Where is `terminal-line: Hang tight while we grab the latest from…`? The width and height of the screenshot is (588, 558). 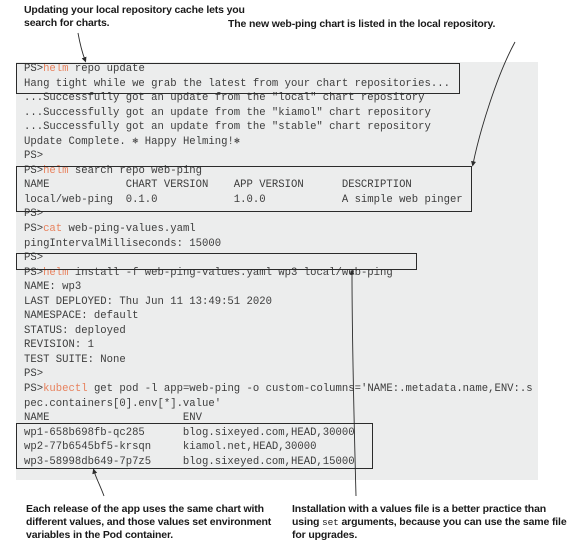
terminal-line: Hang tight while we grab the latest from… is located at coordinates (237, 83).